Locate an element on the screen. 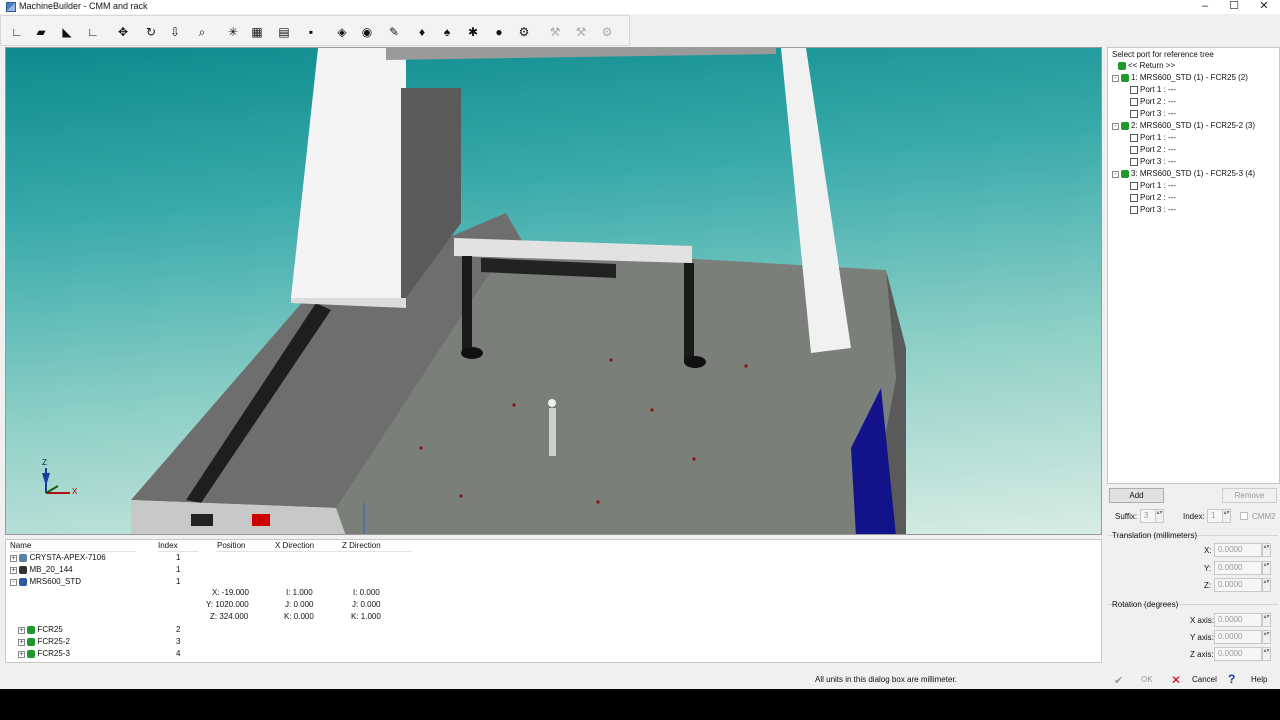 The width and height of the screenshot is (1280, 720). remove-button: Remove is located at coordinates (1249, 495).